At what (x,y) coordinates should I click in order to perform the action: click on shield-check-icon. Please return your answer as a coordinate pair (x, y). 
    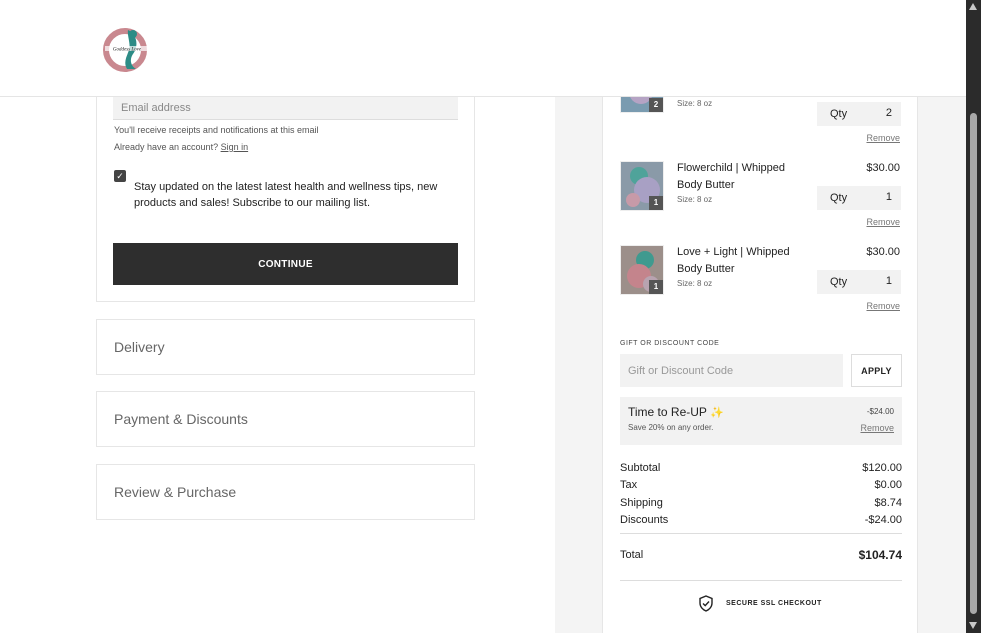
    Looking at the image, I should click on (706, 603).